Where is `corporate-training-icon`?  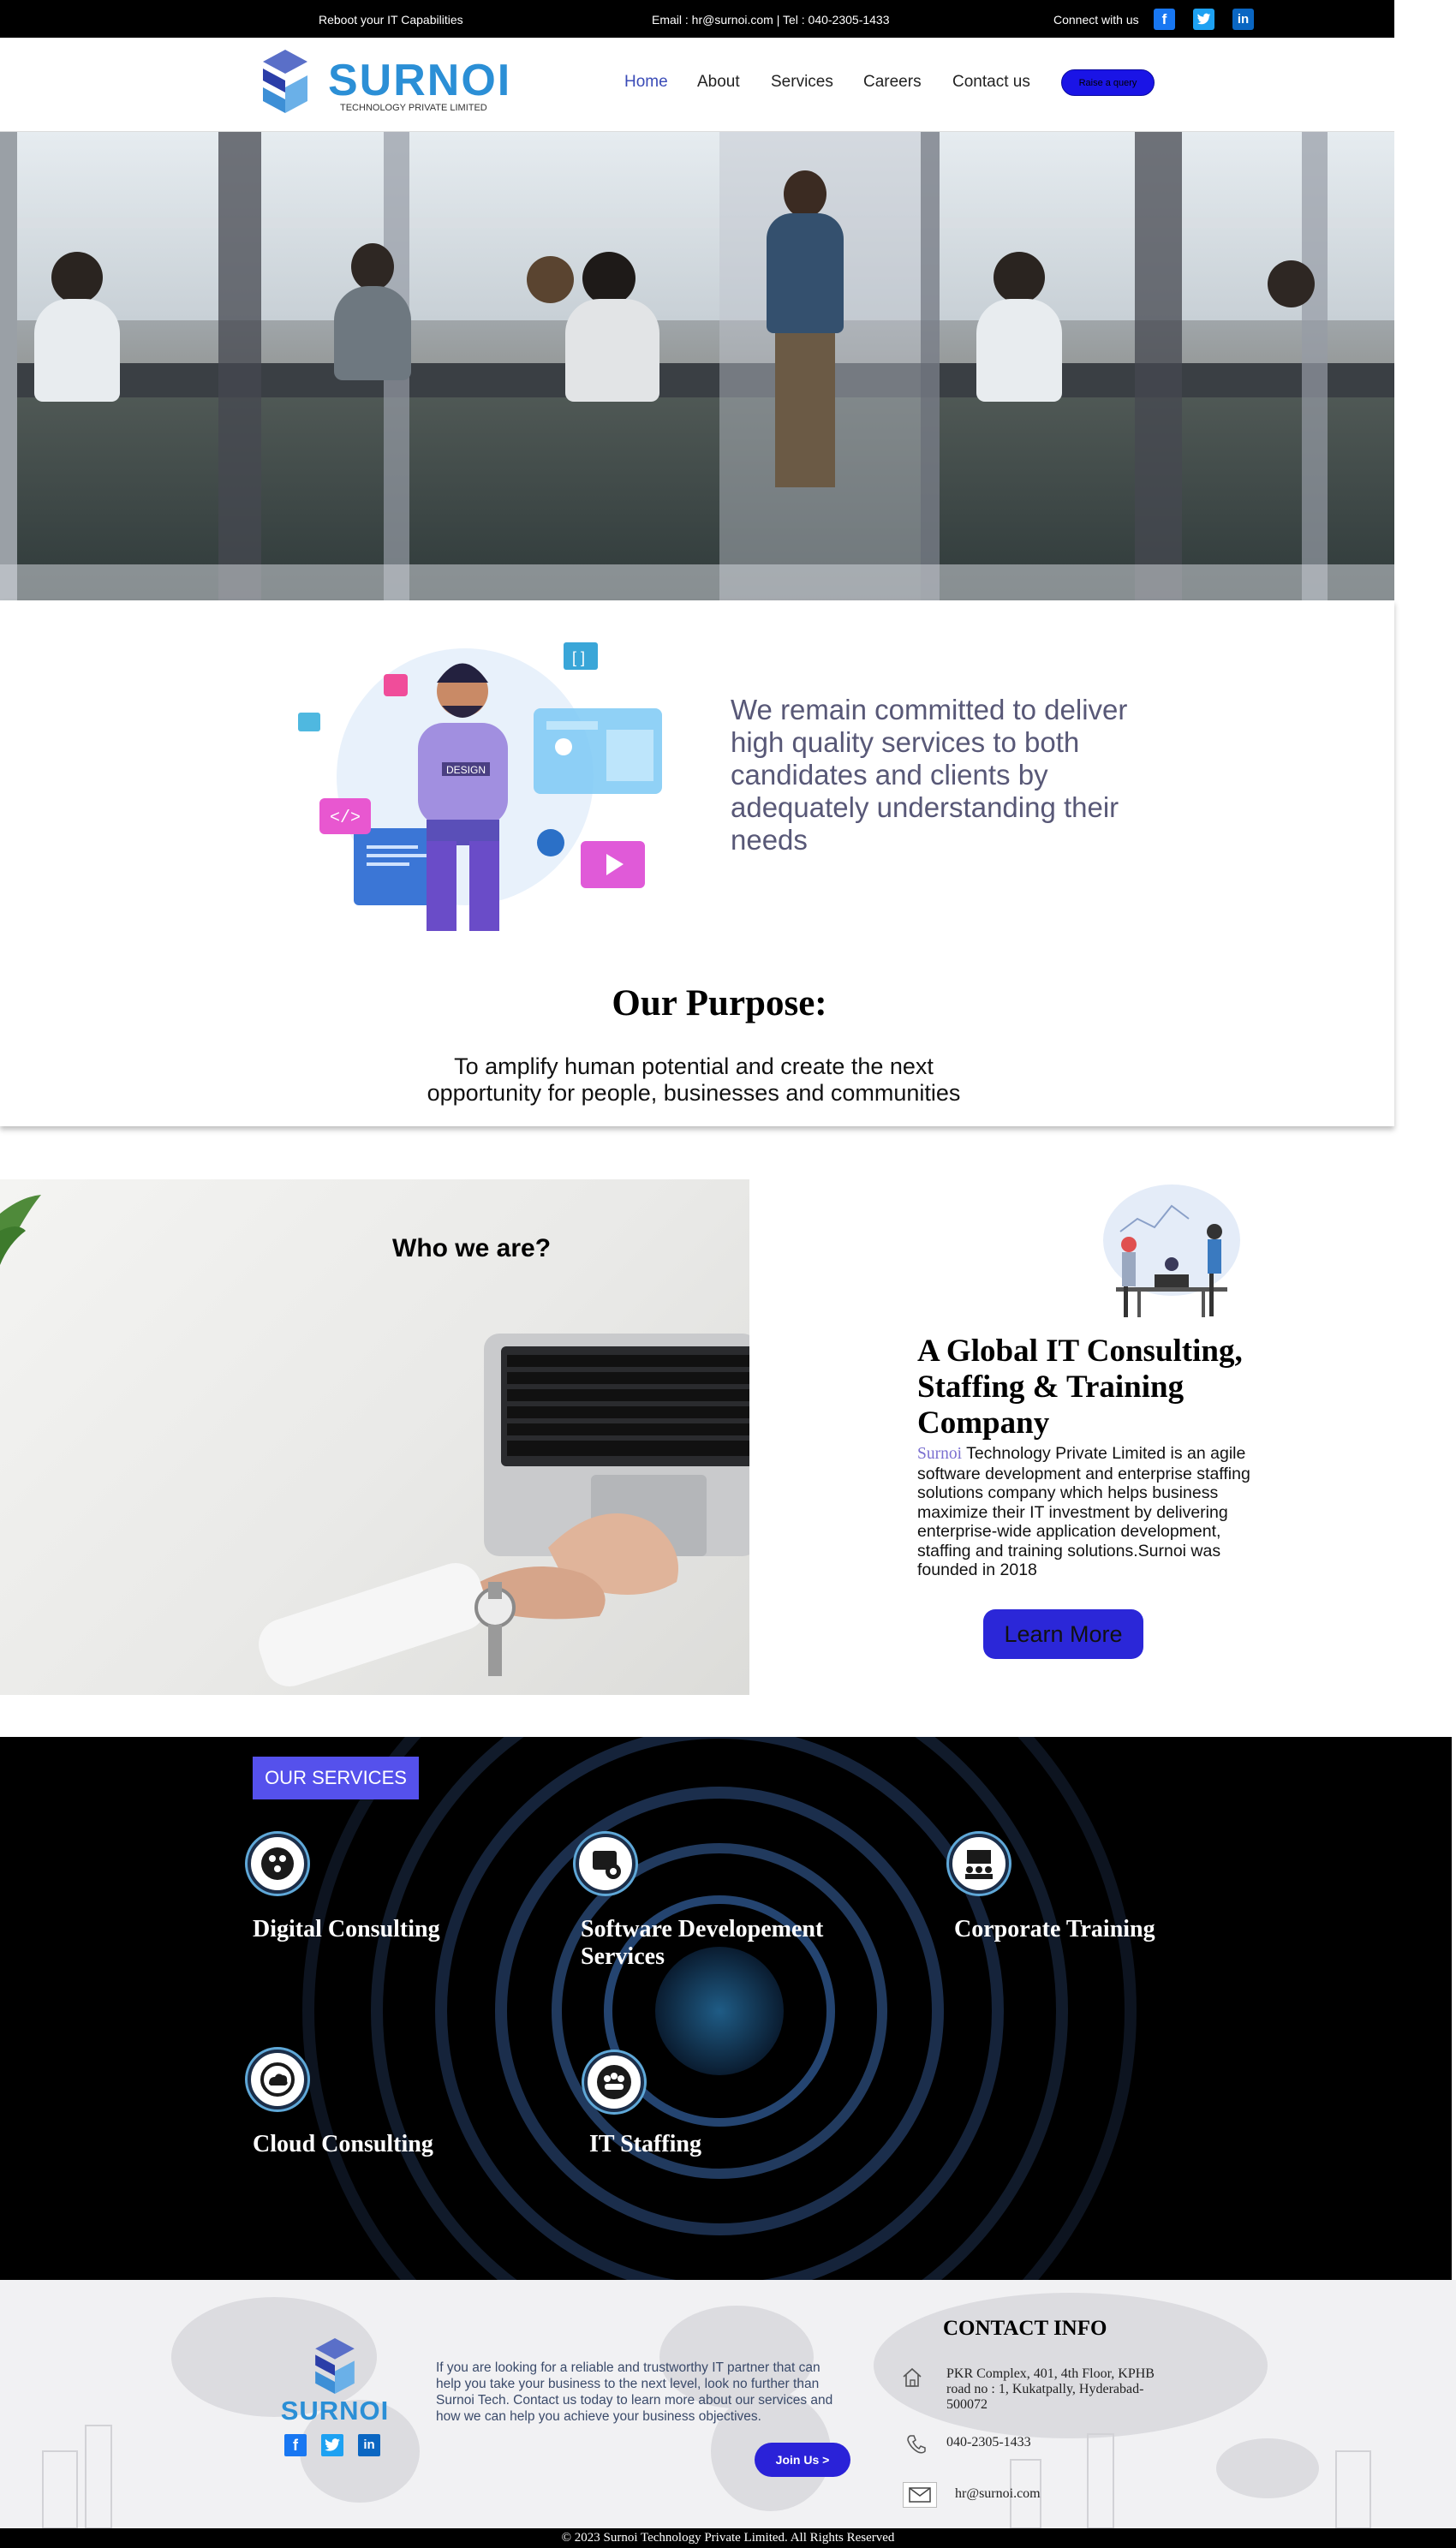
corporate-training-icon is located at coordinates (979, 1864).